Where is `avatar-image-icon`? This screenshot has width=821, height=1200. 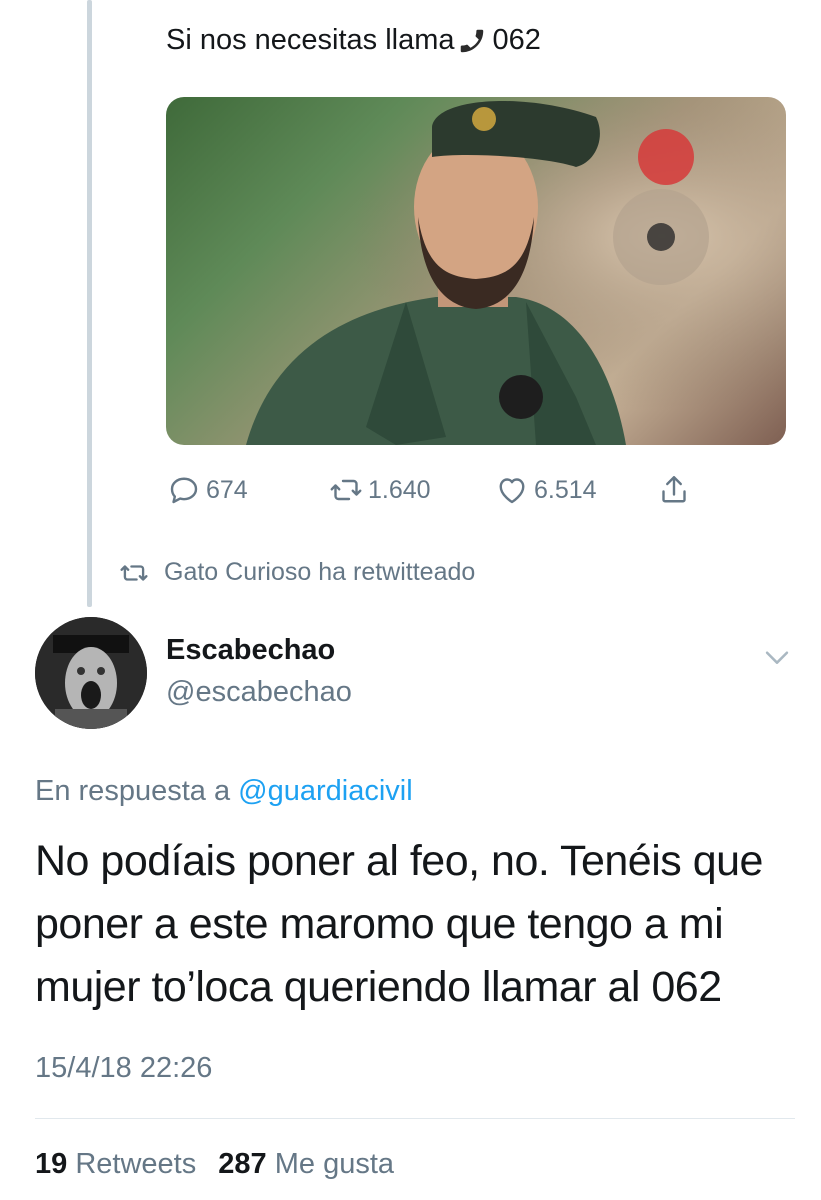 avatar-image-icon is located at coordinates (91, 673).